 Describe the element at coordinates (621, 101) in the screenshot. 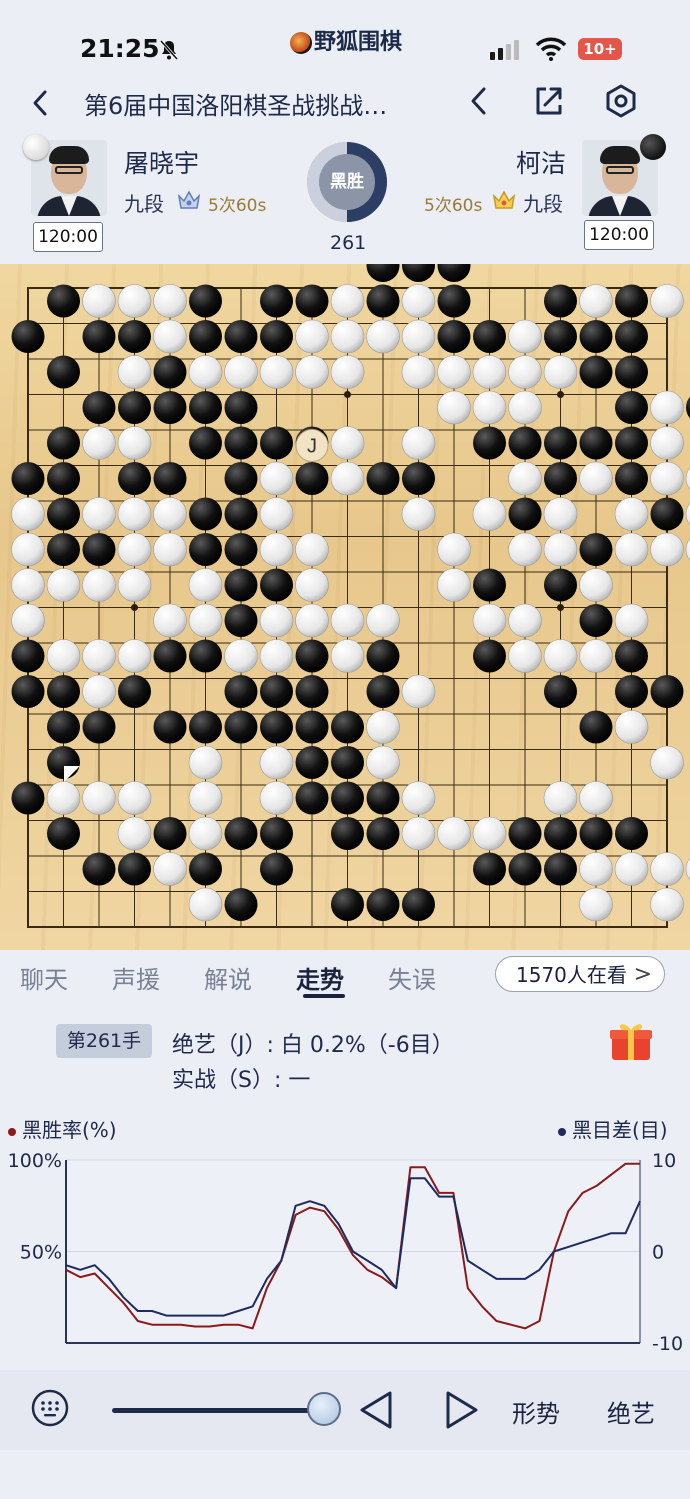

I see `settings-icon` at that location.